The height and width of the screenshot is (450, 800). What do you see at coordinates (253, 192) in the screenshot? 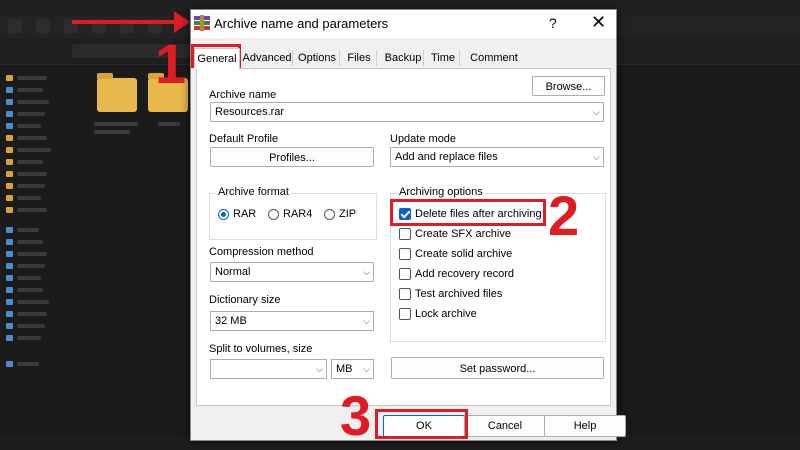
I see `archive-format-label: Archive format` at bounding box center [253, 192].